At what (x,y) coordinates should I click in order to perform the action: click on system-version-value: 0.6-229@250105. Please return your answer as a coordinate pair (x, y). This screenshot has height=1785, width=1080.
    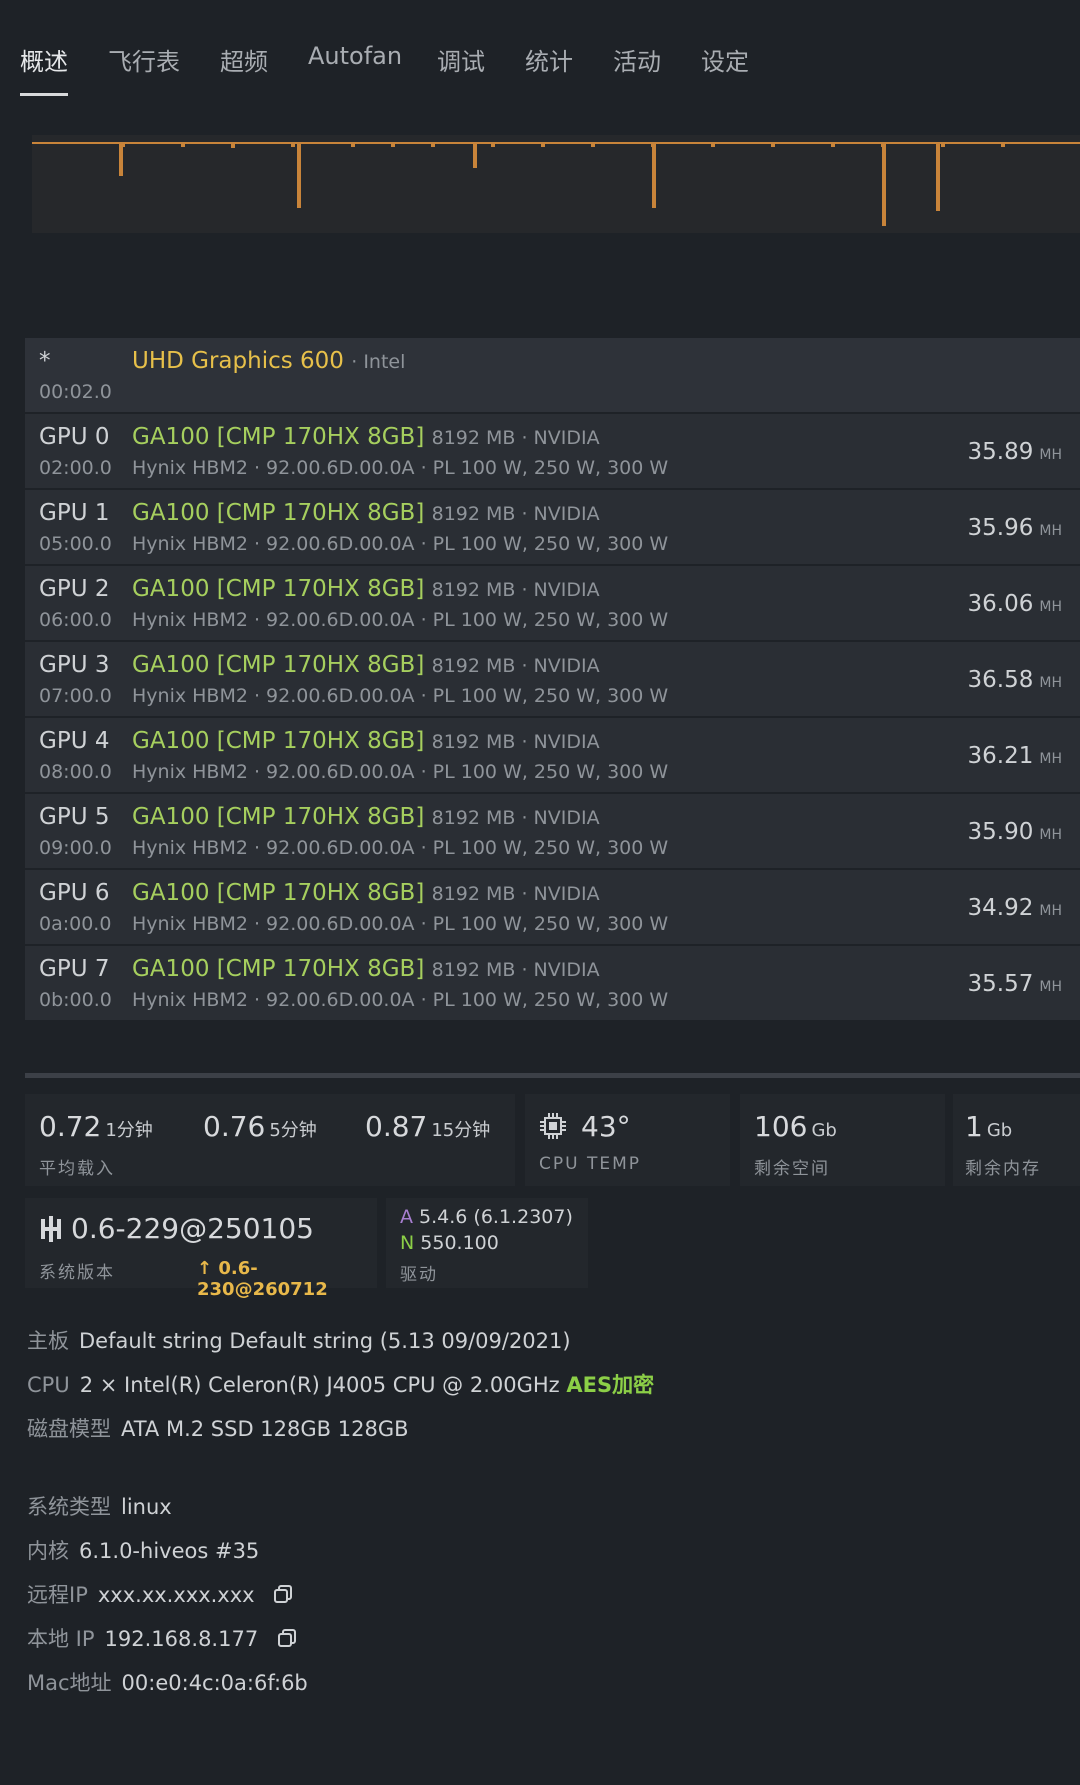
    Looking at the image, I should click on (192, 1228).